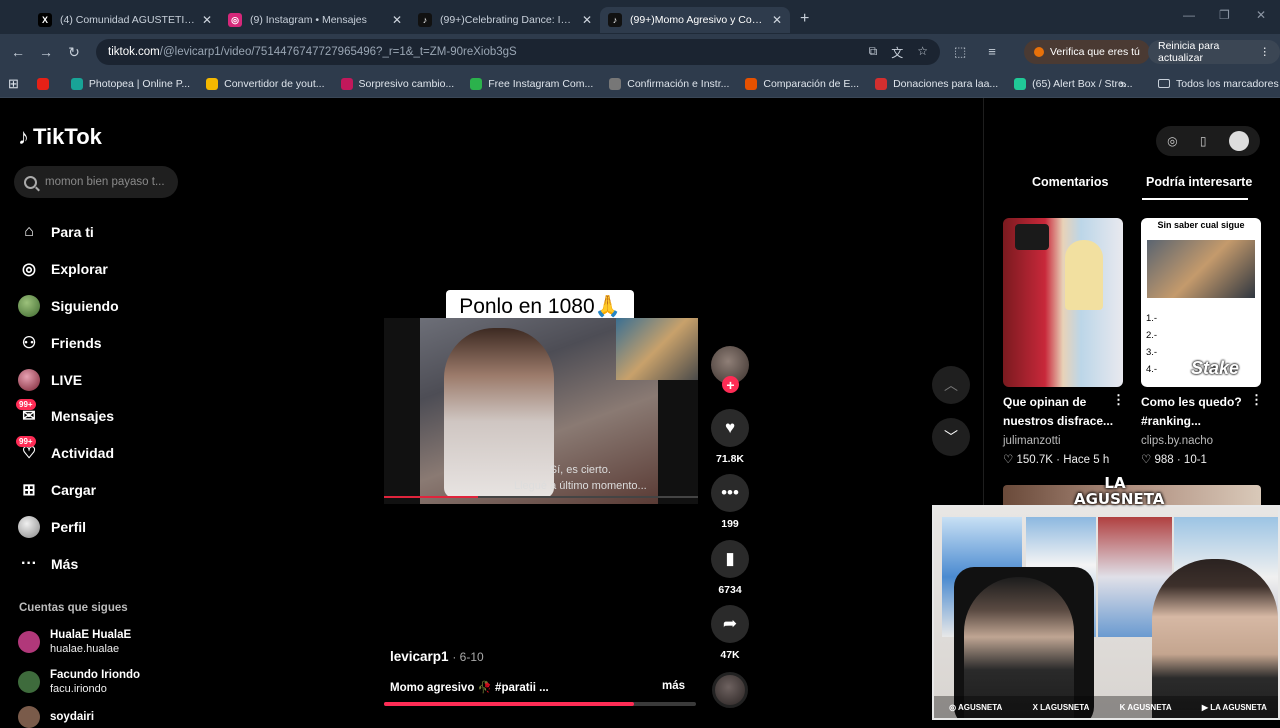 The height and width of the screenshot is (728, 1280). Describe the element at coordinates (673, 686) in the screenshot. I see `more-link: más` at that location.